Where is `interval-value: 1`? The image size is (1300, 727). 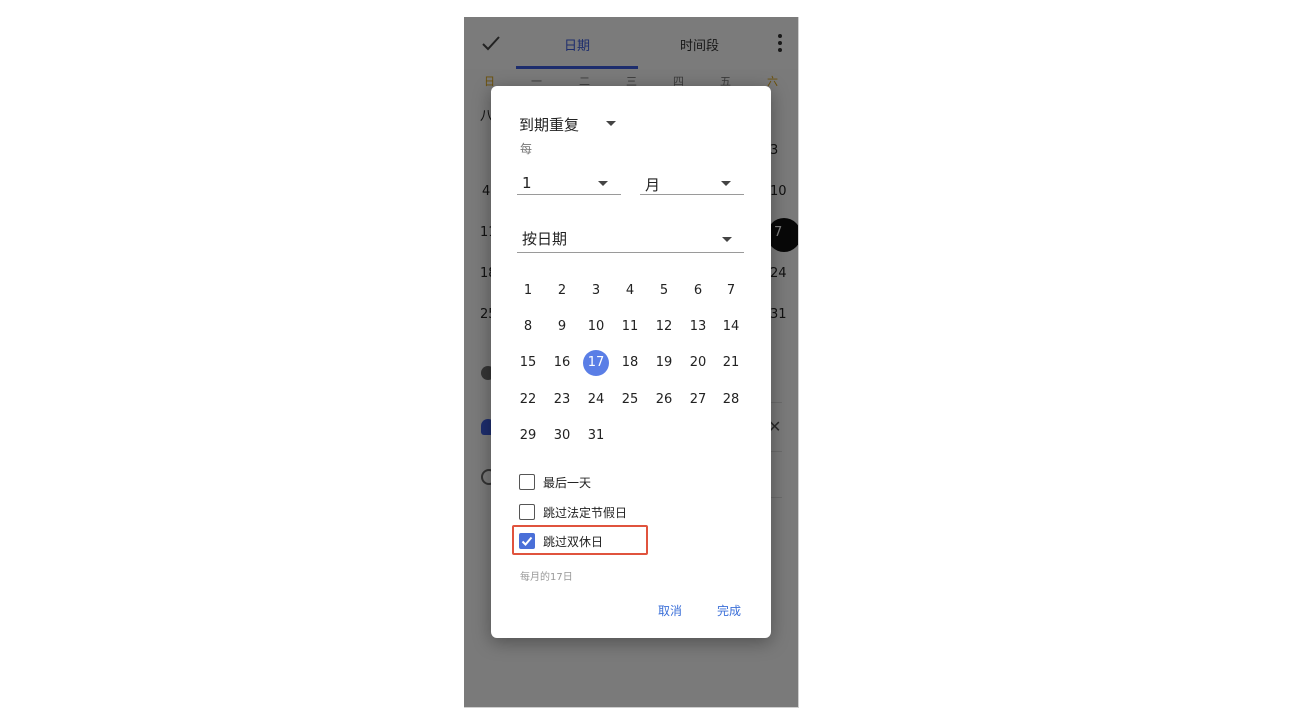
interval-value: 1 is located at coordinates (527, 183).